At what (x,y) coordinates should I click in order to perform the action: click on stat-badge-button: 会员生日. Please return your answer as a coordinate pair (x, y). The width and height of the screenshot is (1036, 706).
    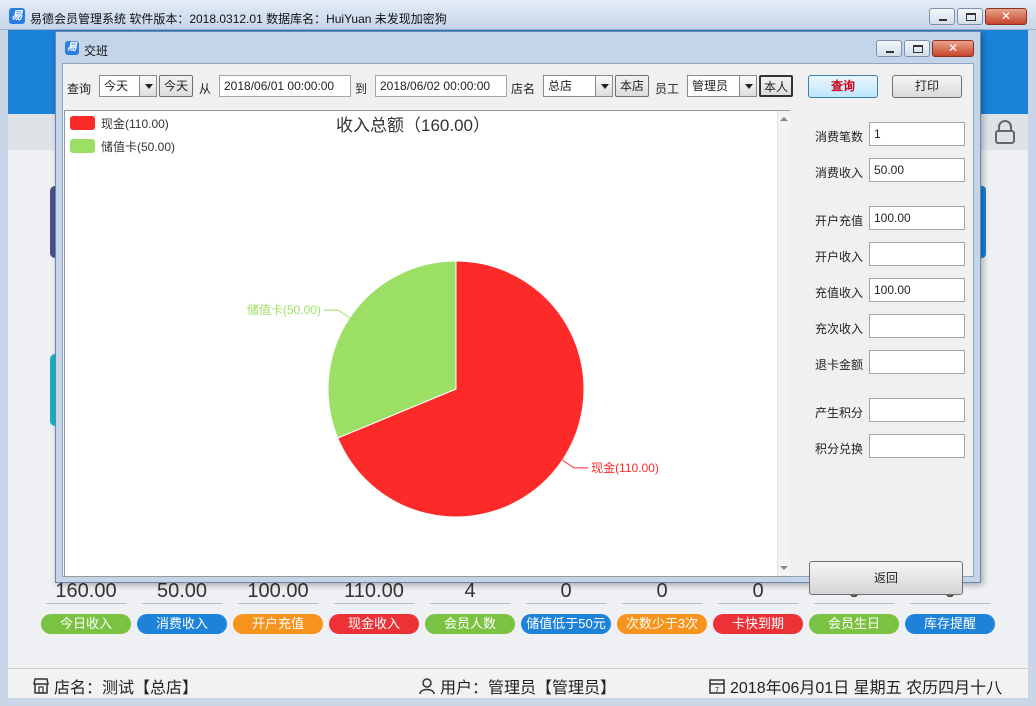
    Looking at the image, I should click on (854, 624).